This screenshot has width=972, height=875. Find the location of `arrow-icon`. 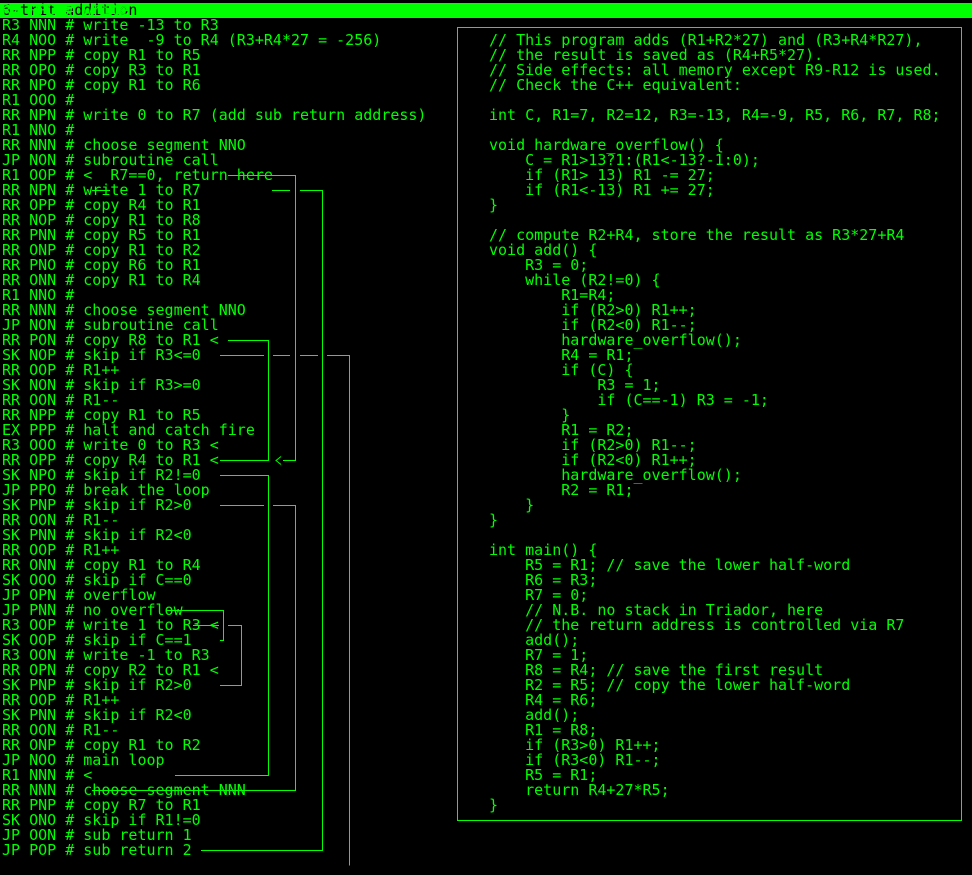

arrow-icon is located at coordinates (278, 460).